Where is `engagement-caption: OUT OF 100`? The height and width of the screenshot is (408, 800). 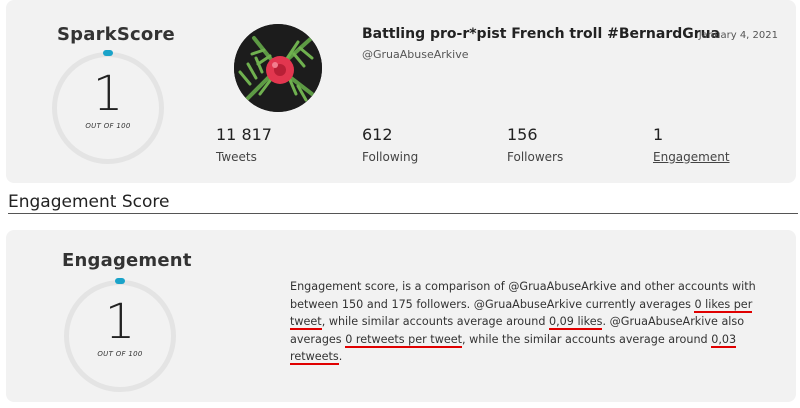 engagement-caption: OUT OF 100 is located at coordinates (120, 354).